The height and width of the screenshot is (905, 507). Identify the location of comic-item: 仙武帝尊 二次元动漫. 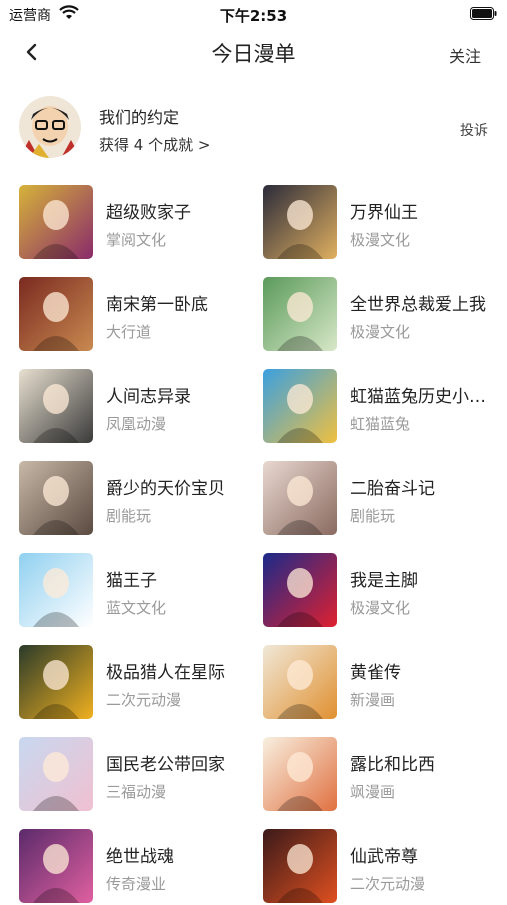
(383, 867).